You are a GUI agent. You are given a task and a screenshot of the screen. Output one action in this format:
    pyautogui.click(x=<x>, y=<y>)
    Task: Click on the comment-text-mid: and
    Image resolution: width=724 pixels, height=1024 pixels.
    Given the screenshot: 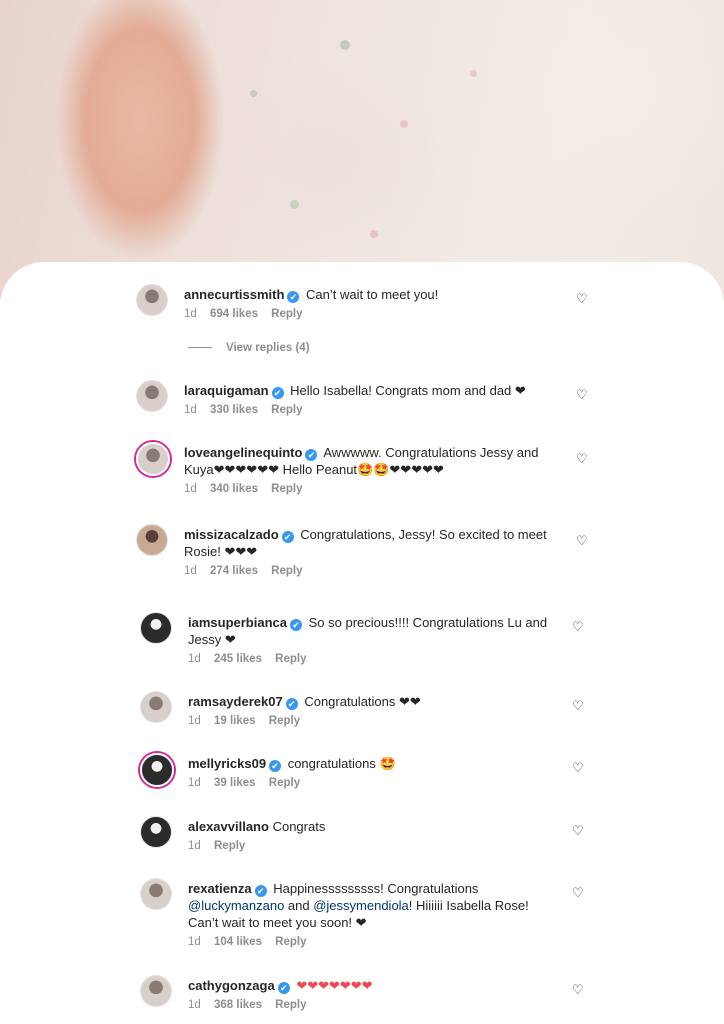 What is the action you would take?
    pyautogui.click(x=299, y=905)
    